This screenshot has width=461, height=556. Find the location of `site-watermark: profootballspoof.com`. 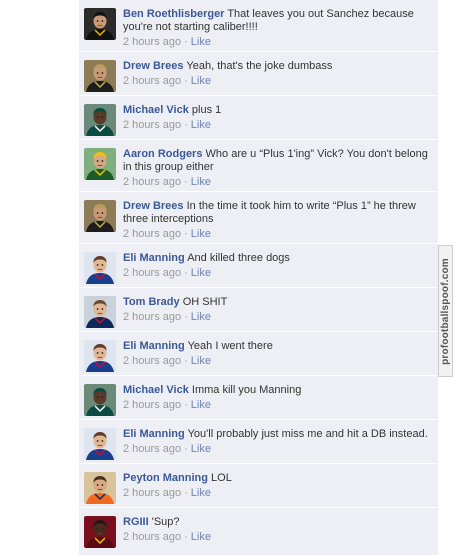

site-watermark: profootballspoof.com is located at coordinates (445, 311).